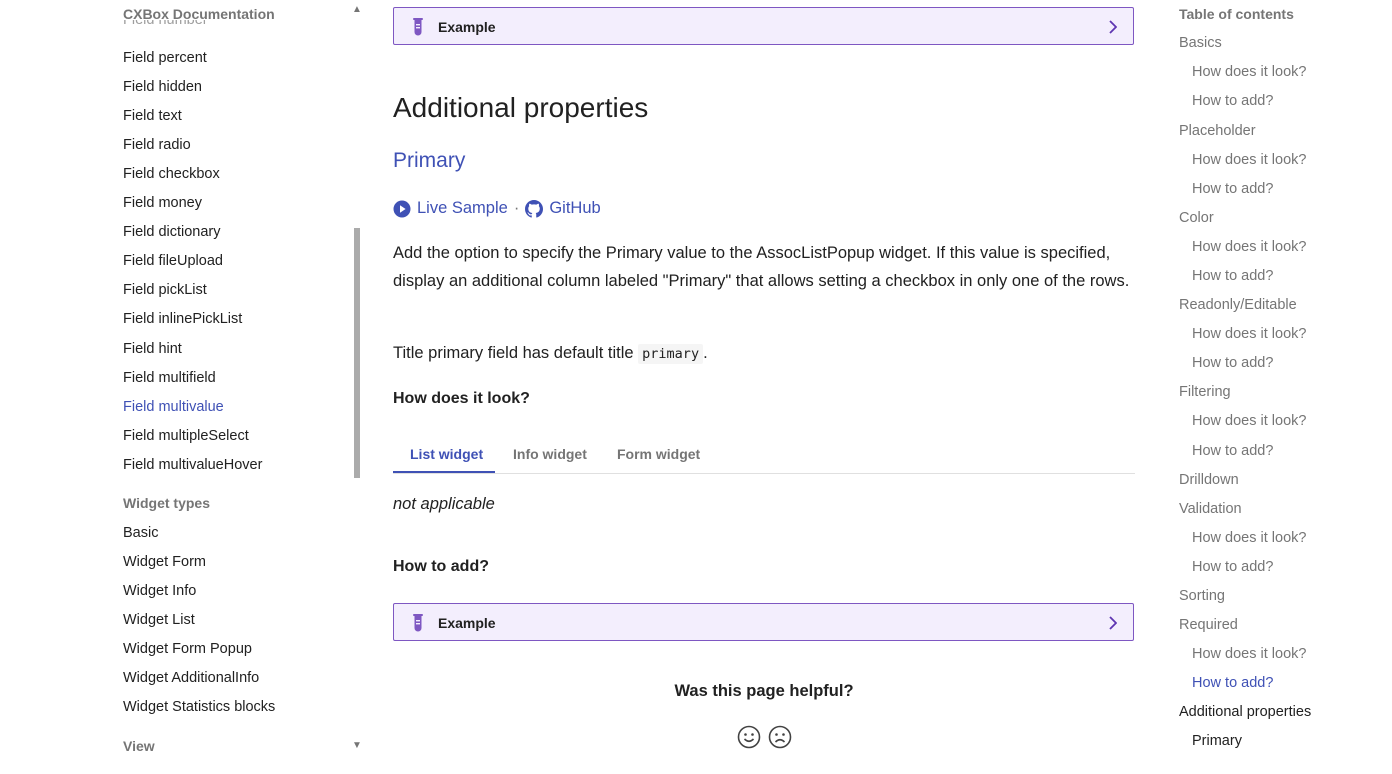 Image resolution: width=1392 pixels, height=774 pixels. Describe the element at coordinates (749, 737) in the screenshot. I see `smile-icon` at that location.